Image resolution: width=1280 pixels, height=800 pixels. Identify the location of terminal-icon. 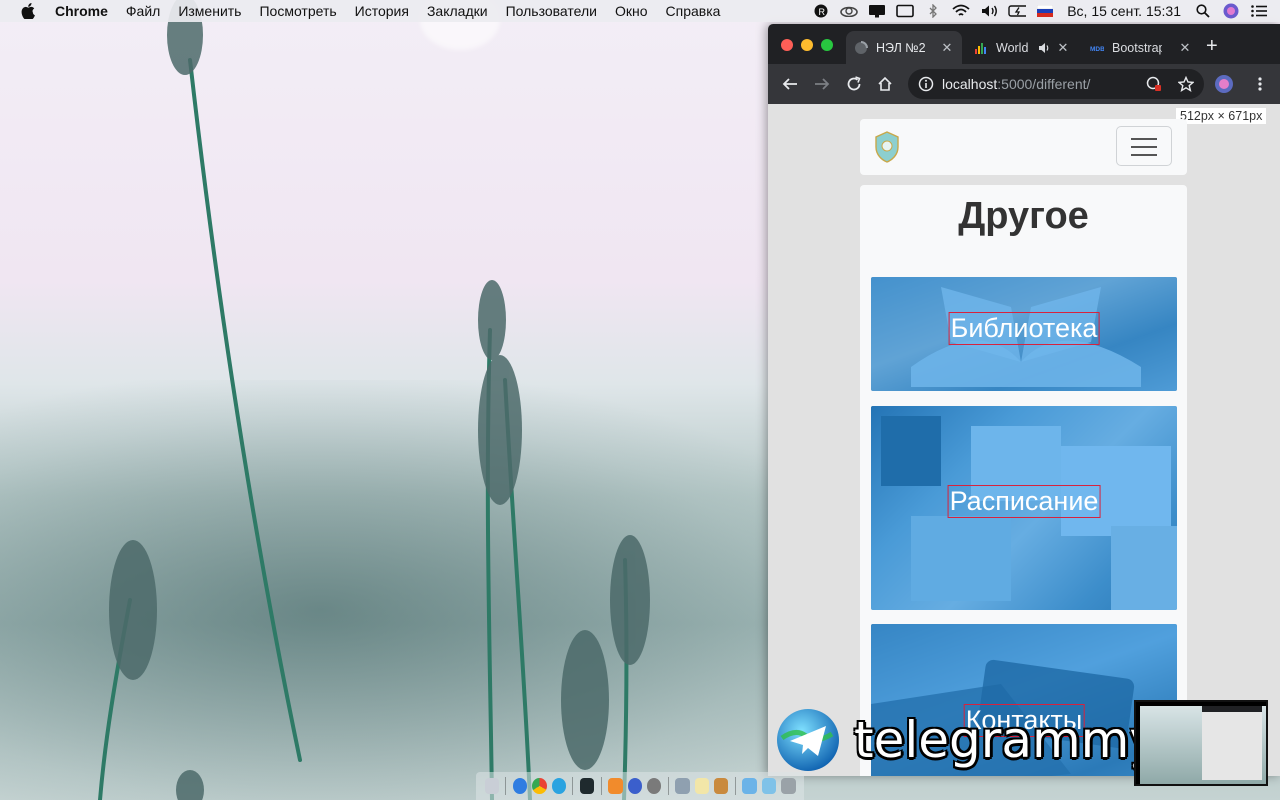
(587, 786).